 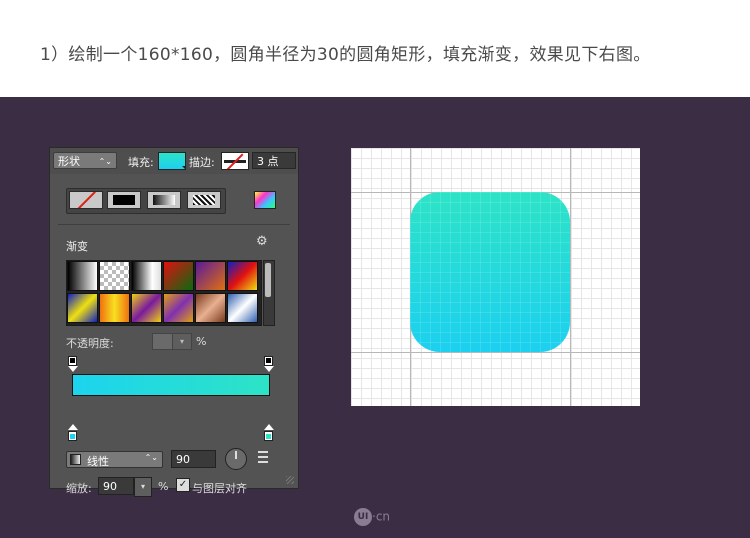 What do you see at coordinates (114, 459) in the screenshot?
I see `gradient-type-select: 线性 ⌃⌄` at bounding box center [114, 459].